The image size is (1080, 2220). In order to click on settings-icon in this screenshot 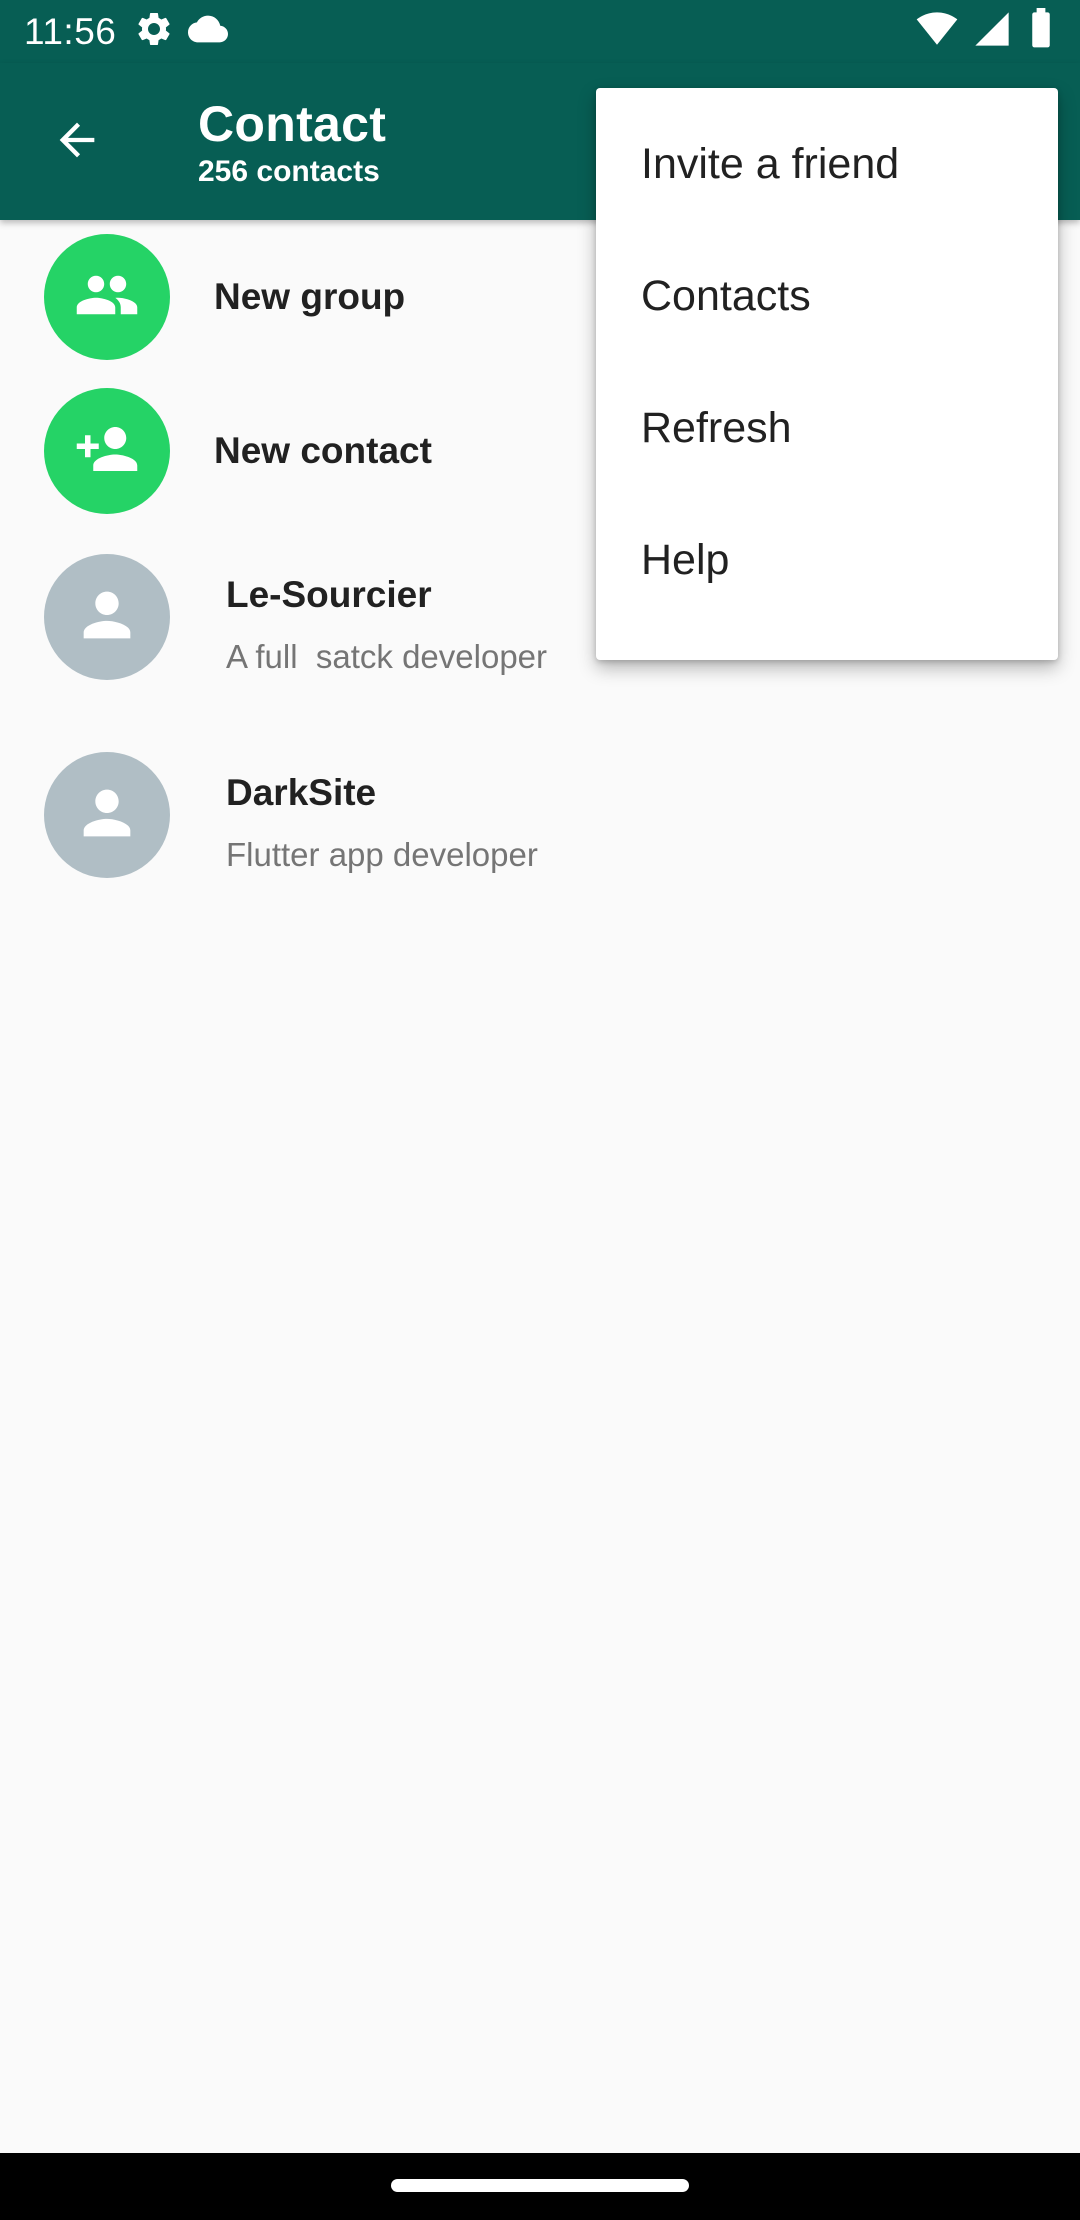, I will do `click(154, 31)`.